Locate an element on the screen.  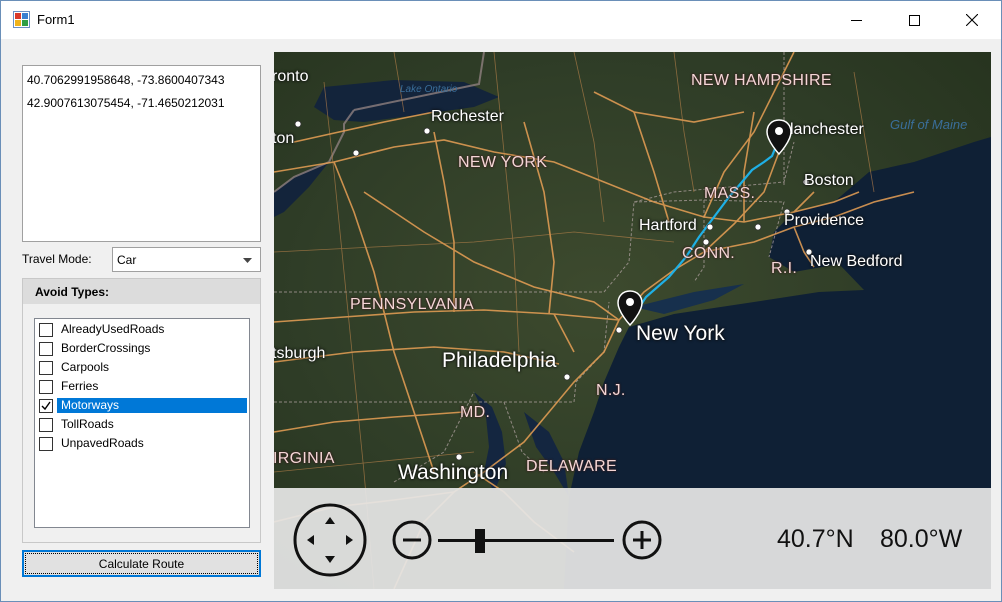
list-item-label: TollRoads is located at coordinates (87, 424).